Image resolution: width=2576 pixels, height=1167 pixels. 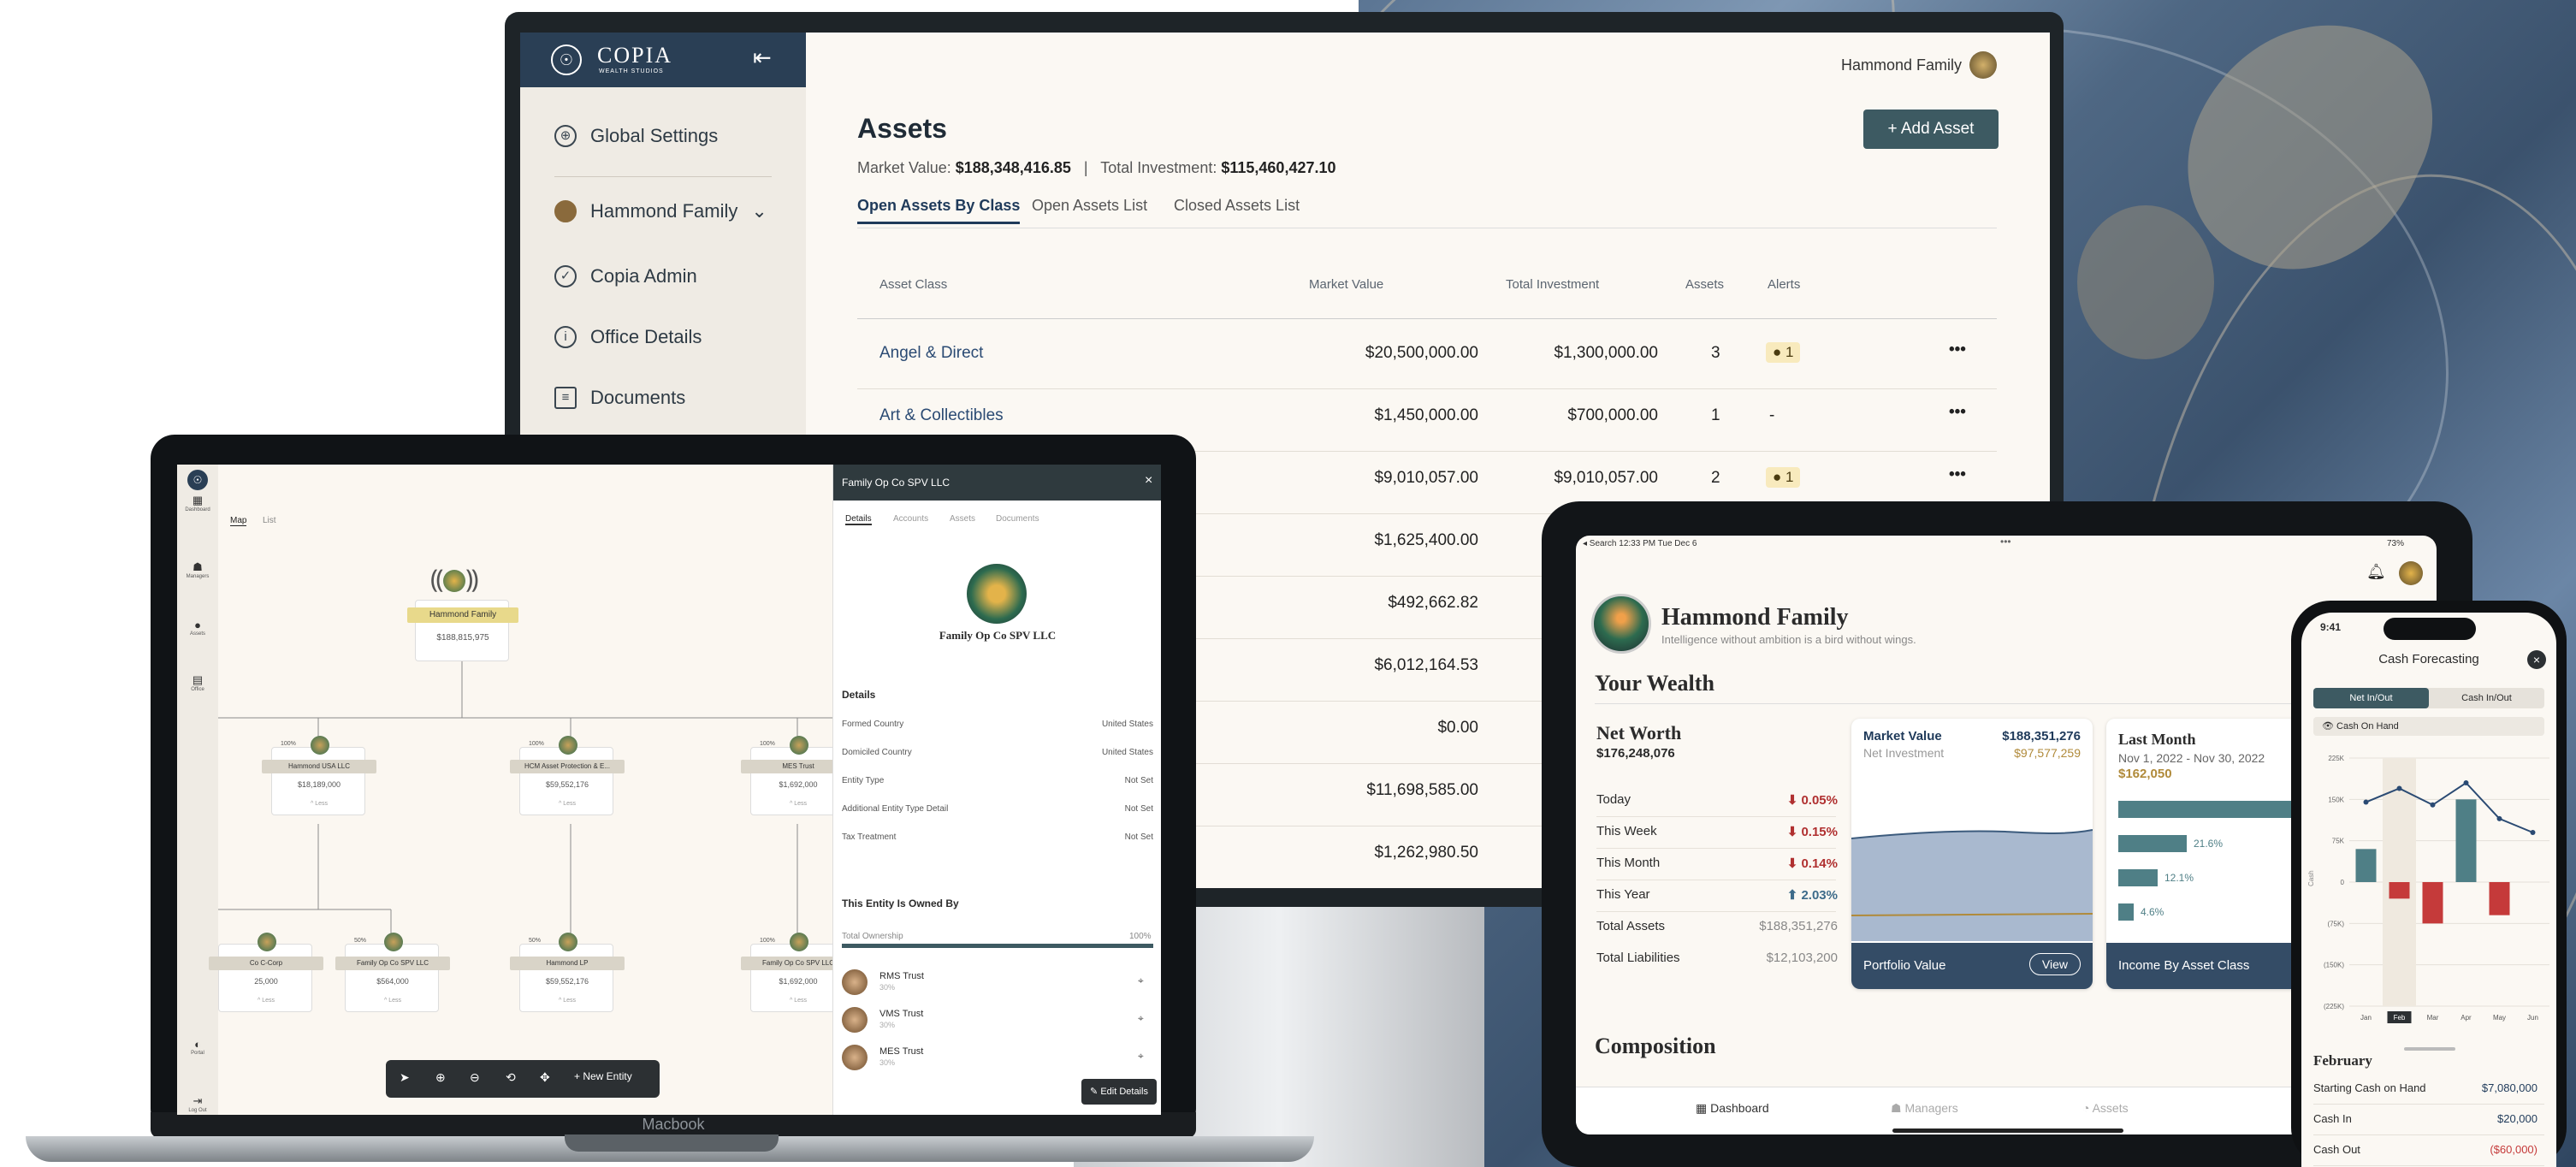 I want to click on col-market-value: Market Value, so click(x=1346, y=284).